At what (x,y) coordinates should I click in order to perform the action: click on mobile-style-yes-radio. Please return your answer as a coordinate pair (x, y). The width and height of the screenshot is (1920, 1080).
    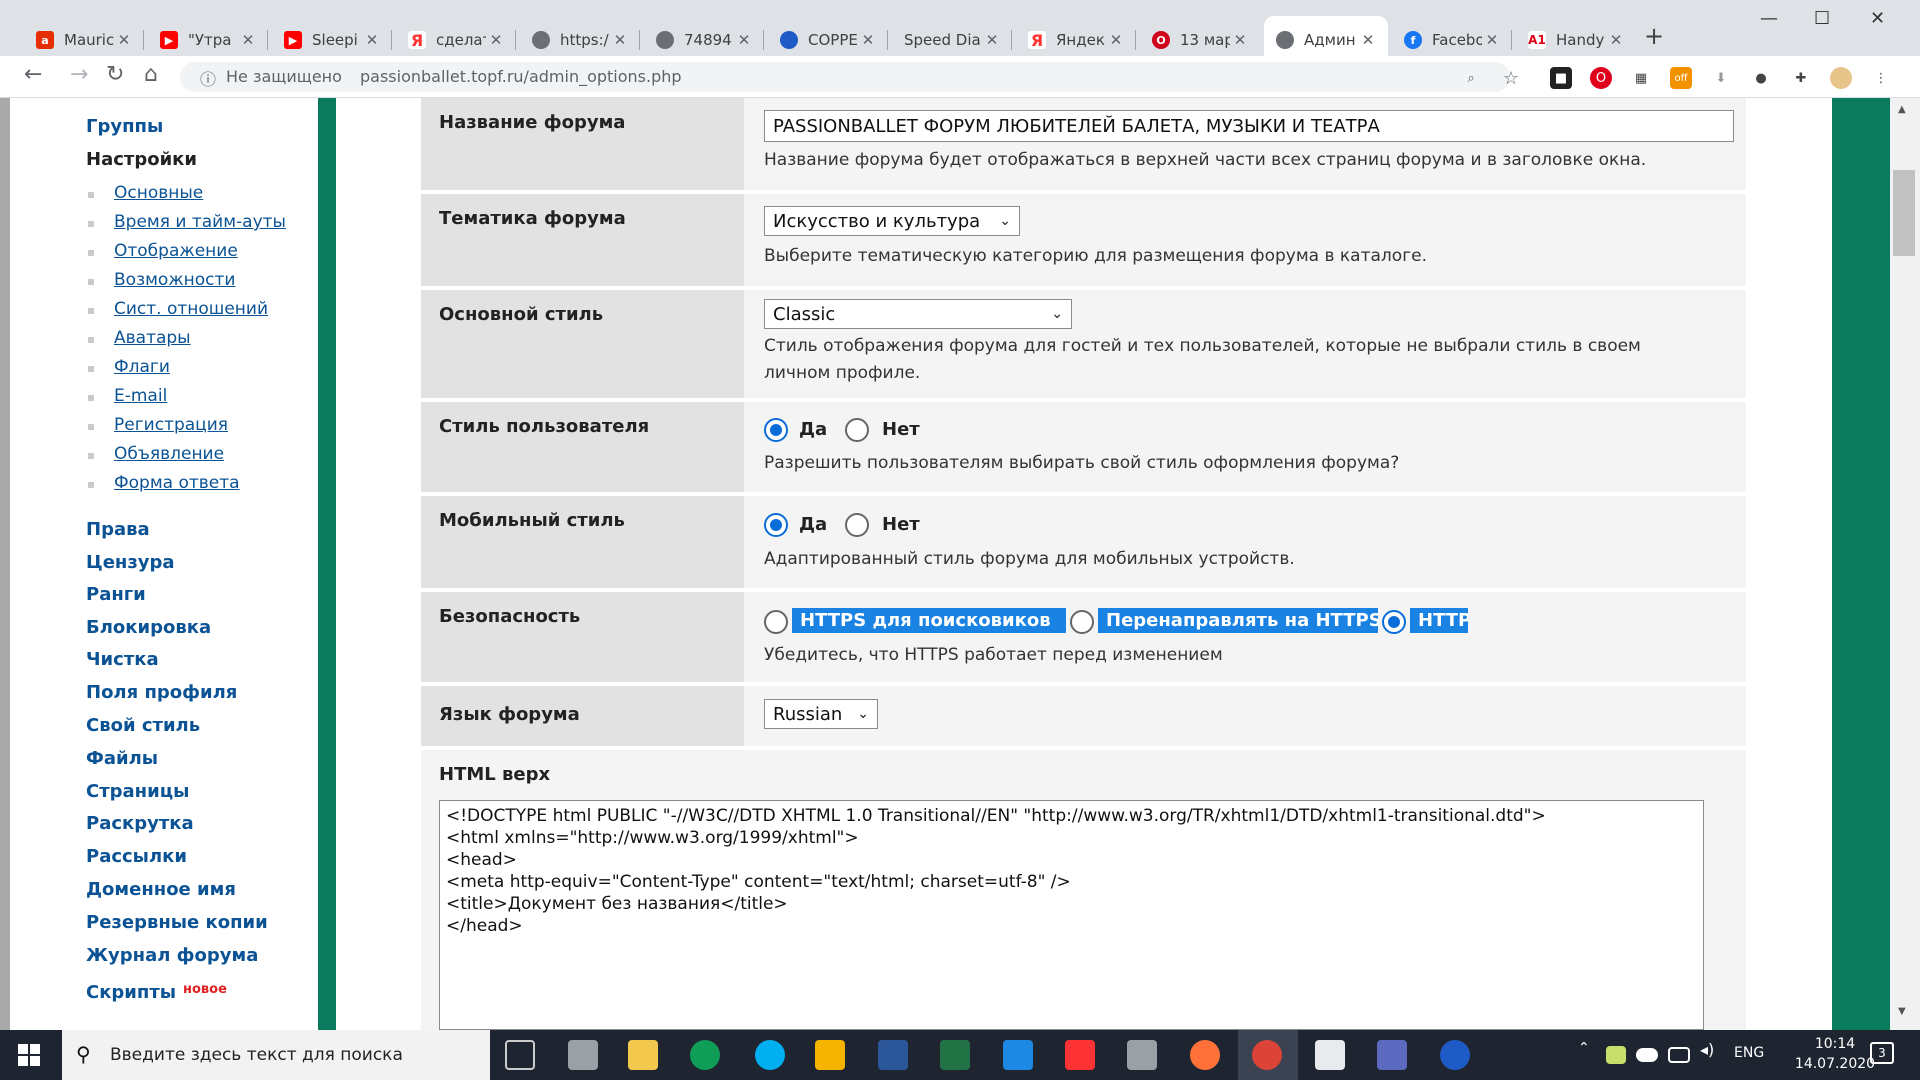
    Looking at the image, I should click on (776, 525).